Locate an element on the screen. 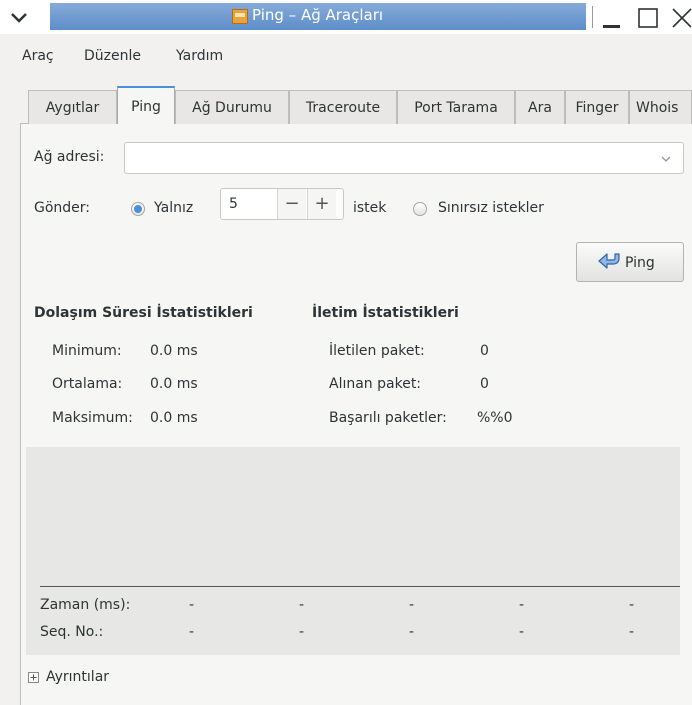 The width and height of the screenshot is (692, 705). tab-aygitlar: Aygıtlar is located at coordinates (72, 107).